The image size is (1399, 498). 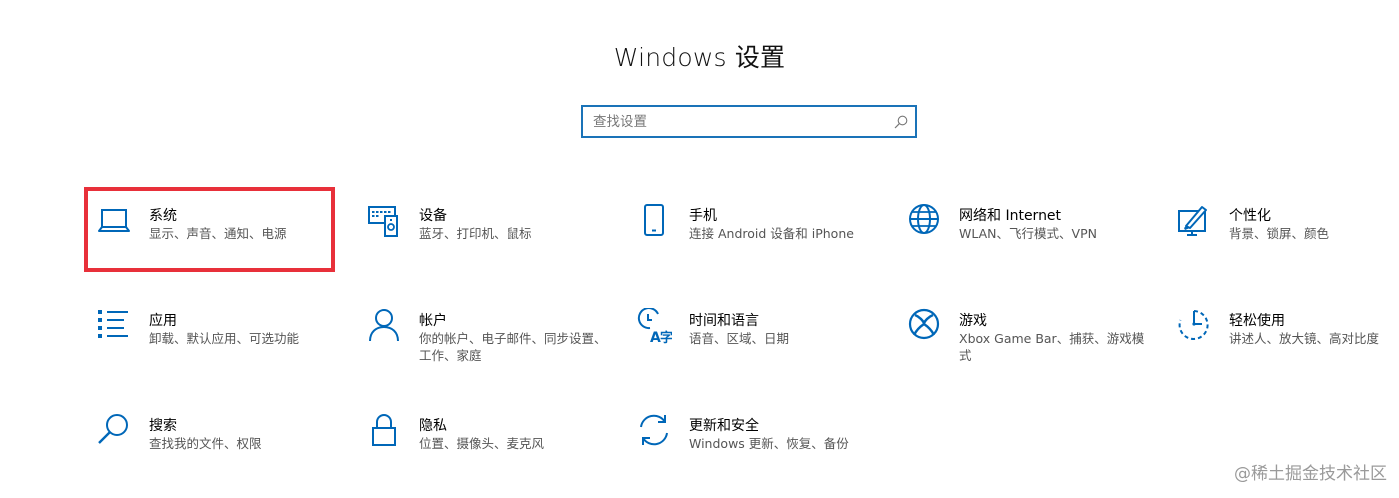 What do you see at coordinates (1279, 233) in the screenshot?
I see `tile-personalization-desc: 背景、锁屏、颜色` at bounding box center [1279, 233].